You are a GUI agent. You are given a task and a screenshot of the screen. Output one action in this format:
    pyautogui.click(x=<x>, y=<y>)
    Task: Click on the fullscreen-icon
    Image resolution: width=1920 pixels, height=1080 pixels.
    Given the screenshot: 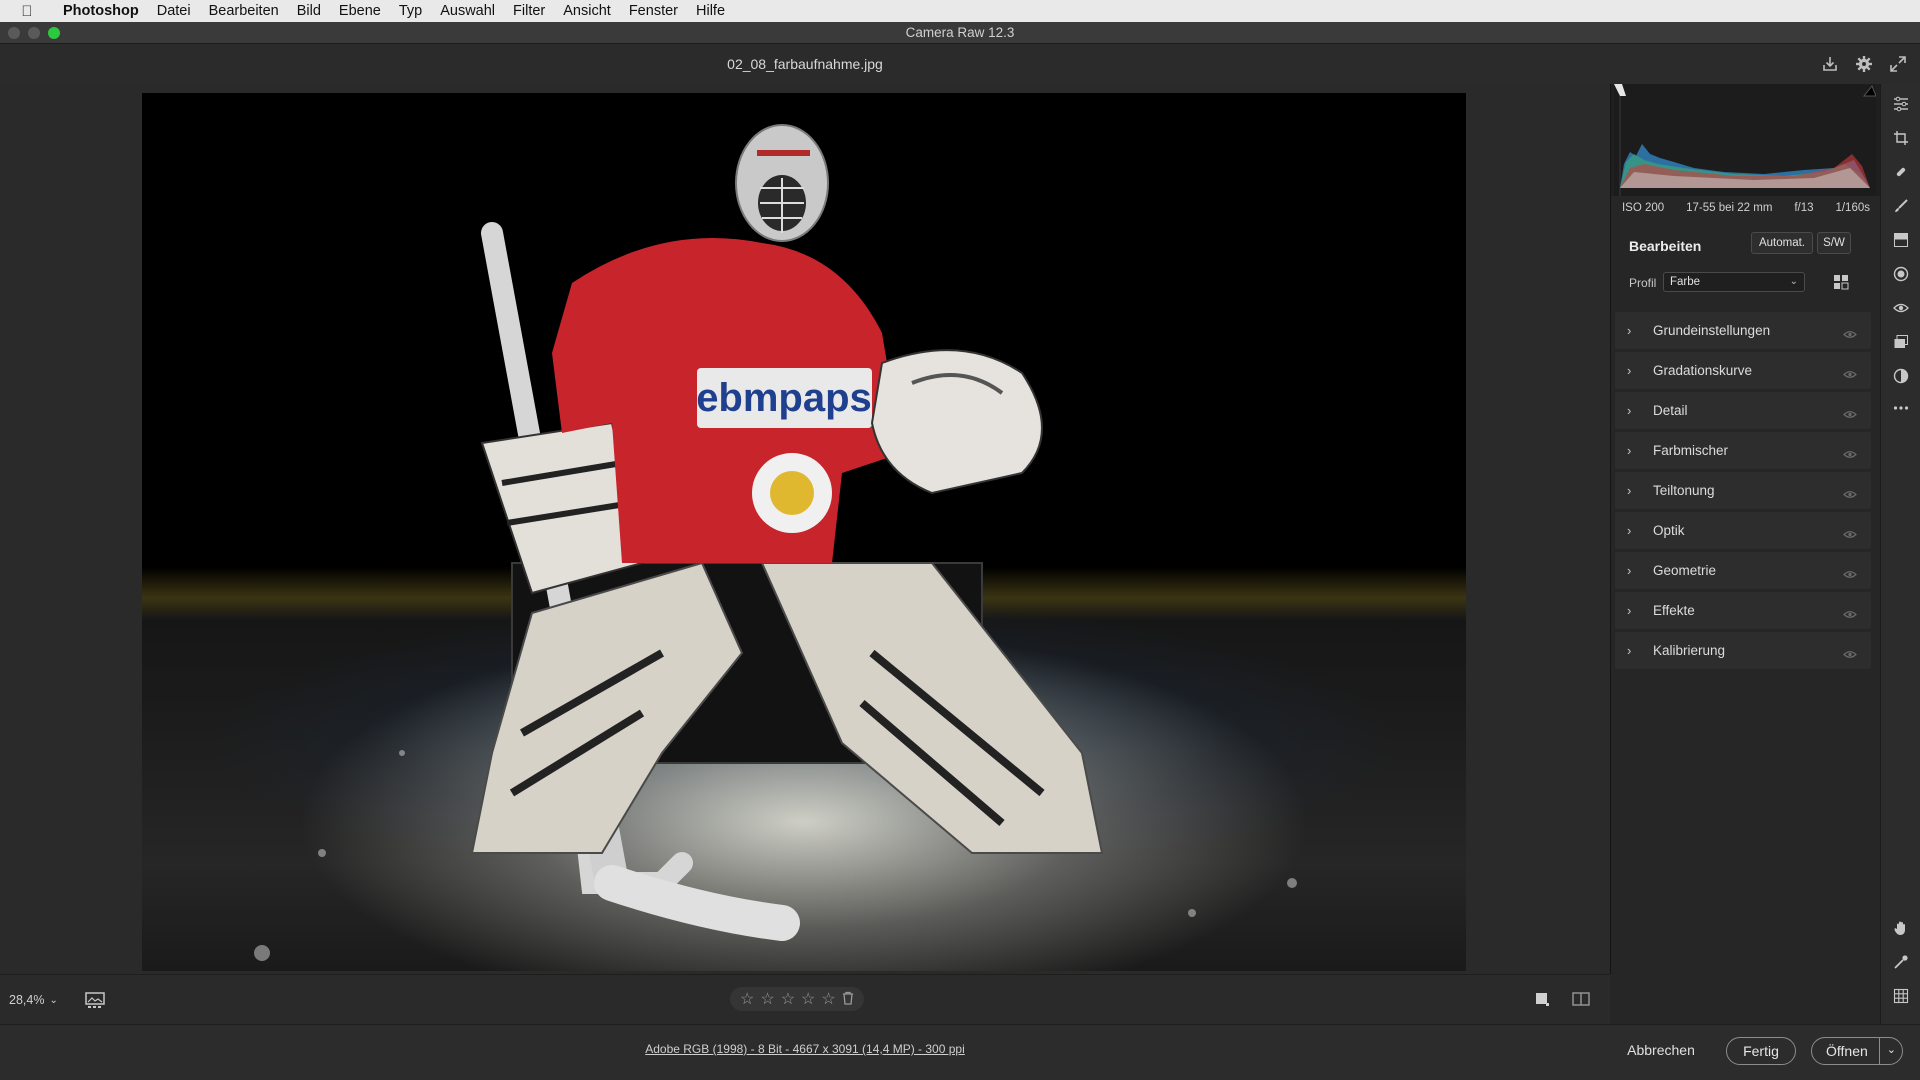 What is the action you would take?
    pyautogui.click(x=1898, y=64)
    